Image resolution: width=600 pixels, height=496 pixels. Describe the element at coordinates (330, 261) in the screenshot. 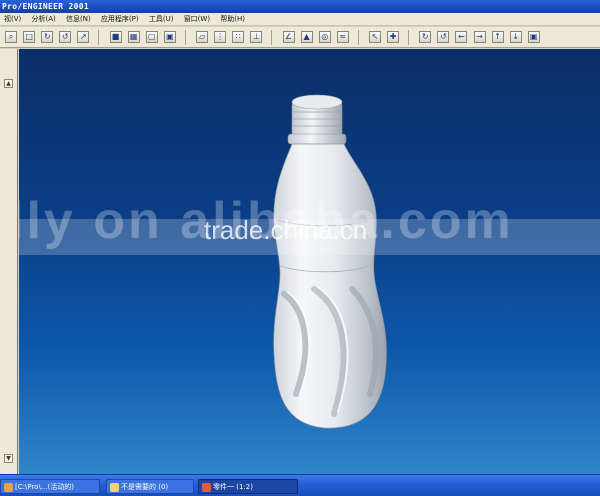

I see `bottle-model` at that location.